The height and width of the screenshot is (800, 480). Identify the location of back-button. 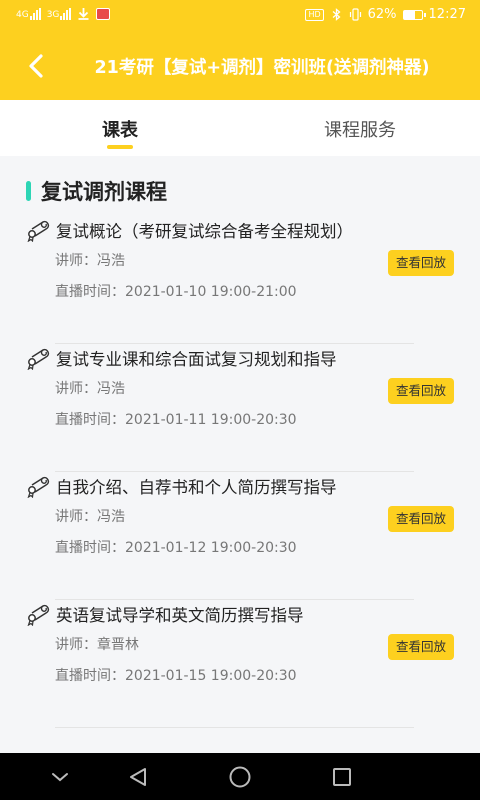
(36, 66).